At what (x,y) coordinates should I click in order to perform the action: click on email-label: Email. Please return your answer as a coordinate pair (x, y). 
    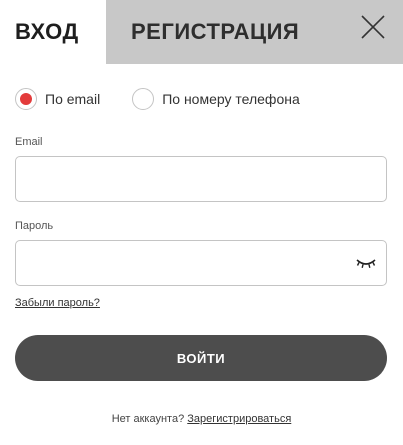
    Looking at the image, I should click on (29, 142).